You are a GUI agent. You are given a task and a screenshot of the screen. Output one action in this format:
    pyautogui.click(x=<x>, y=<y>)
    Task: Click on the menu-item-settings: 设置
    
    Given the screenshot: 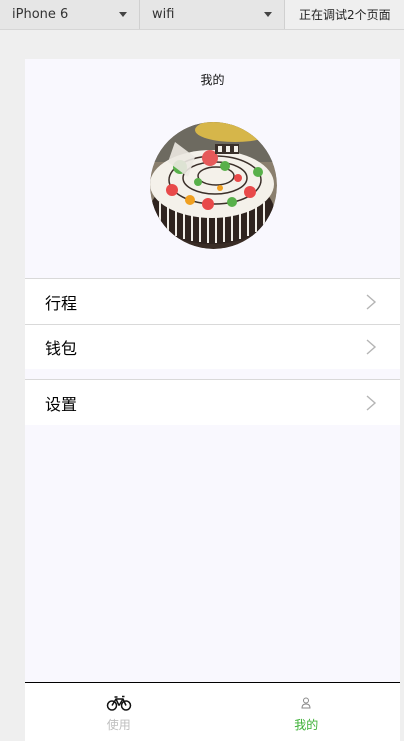 What is the action you would take?
    pyautogui.click(x=212, y=402)
    